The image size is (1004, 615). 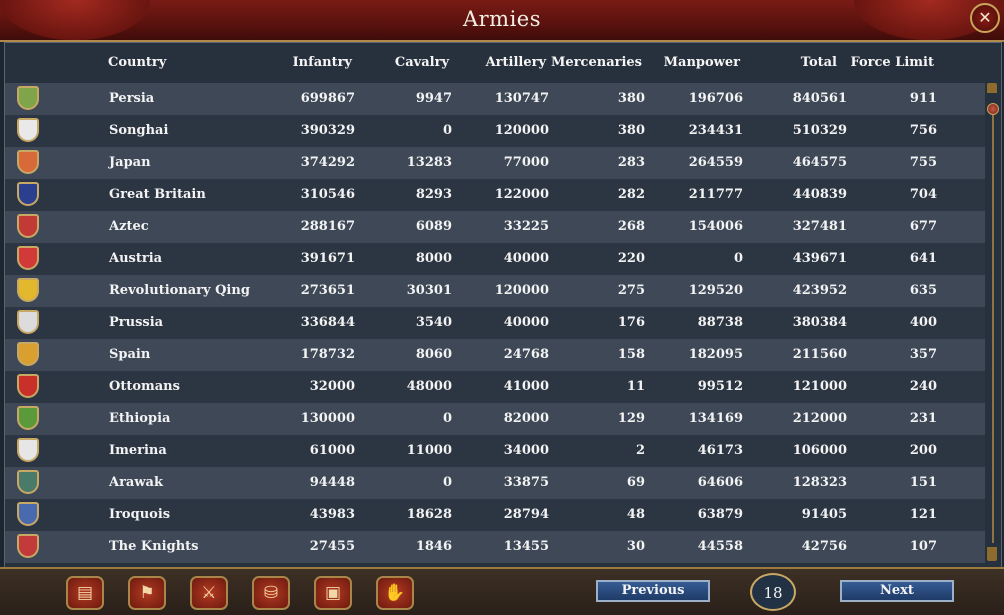 What do you see at coordinates (429, 386) in the screenshot?
I see `cavalry-cell: 48000` at bounding box center [429, 386].